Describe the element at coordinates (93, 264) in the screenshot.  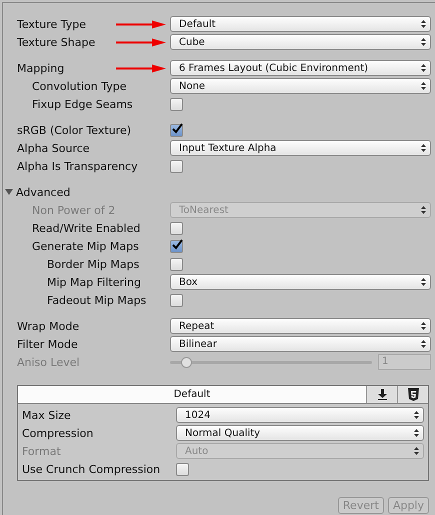
I see `field-label: Border Mip Maps` at that location.